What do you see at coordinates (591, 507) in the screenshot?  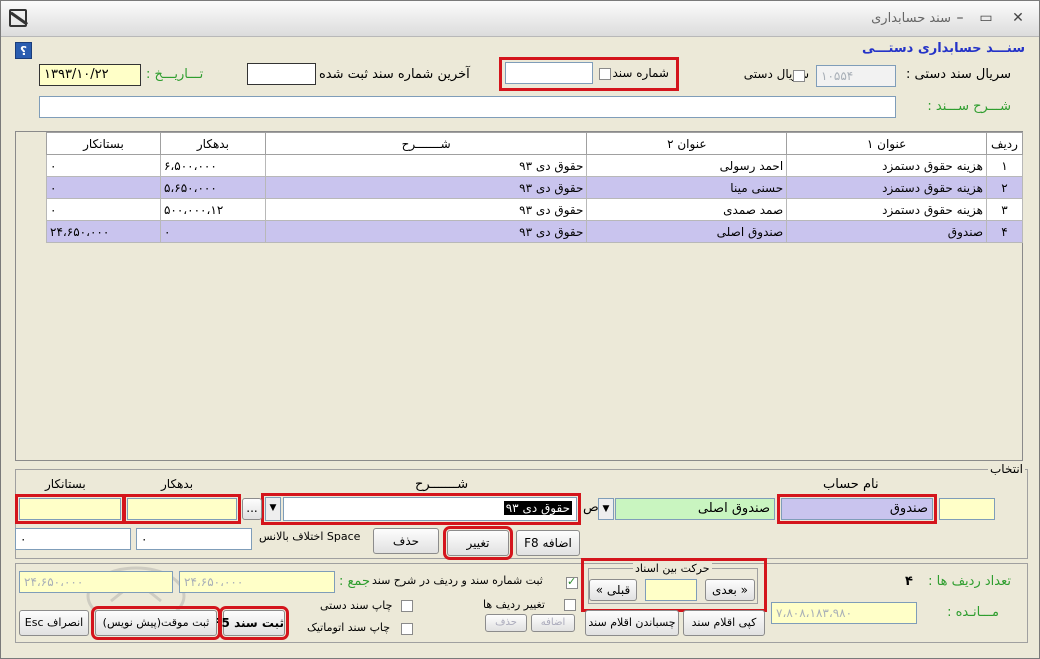 I see `desc-partial-text: ص` at bounding box center [591, 507].